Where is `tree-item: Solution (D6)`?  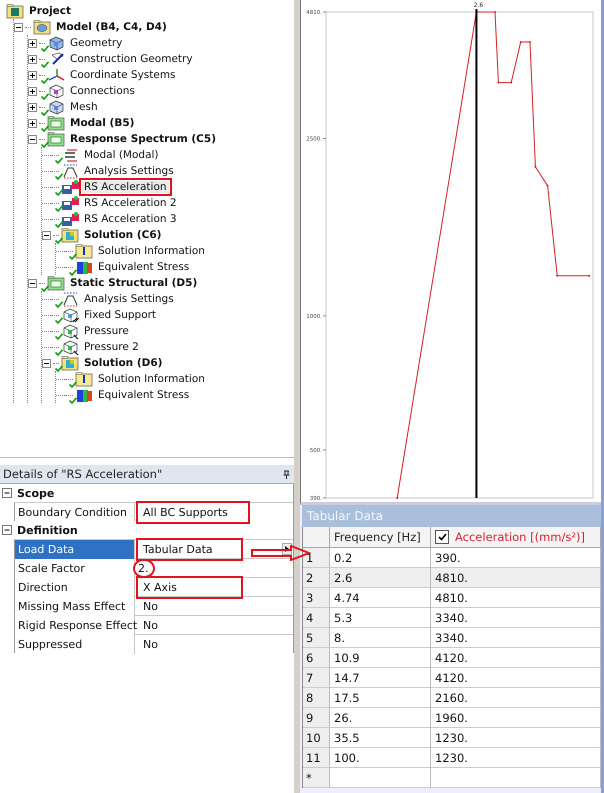 tree-item: Solution (D6) is located at coordinates (123, 363).